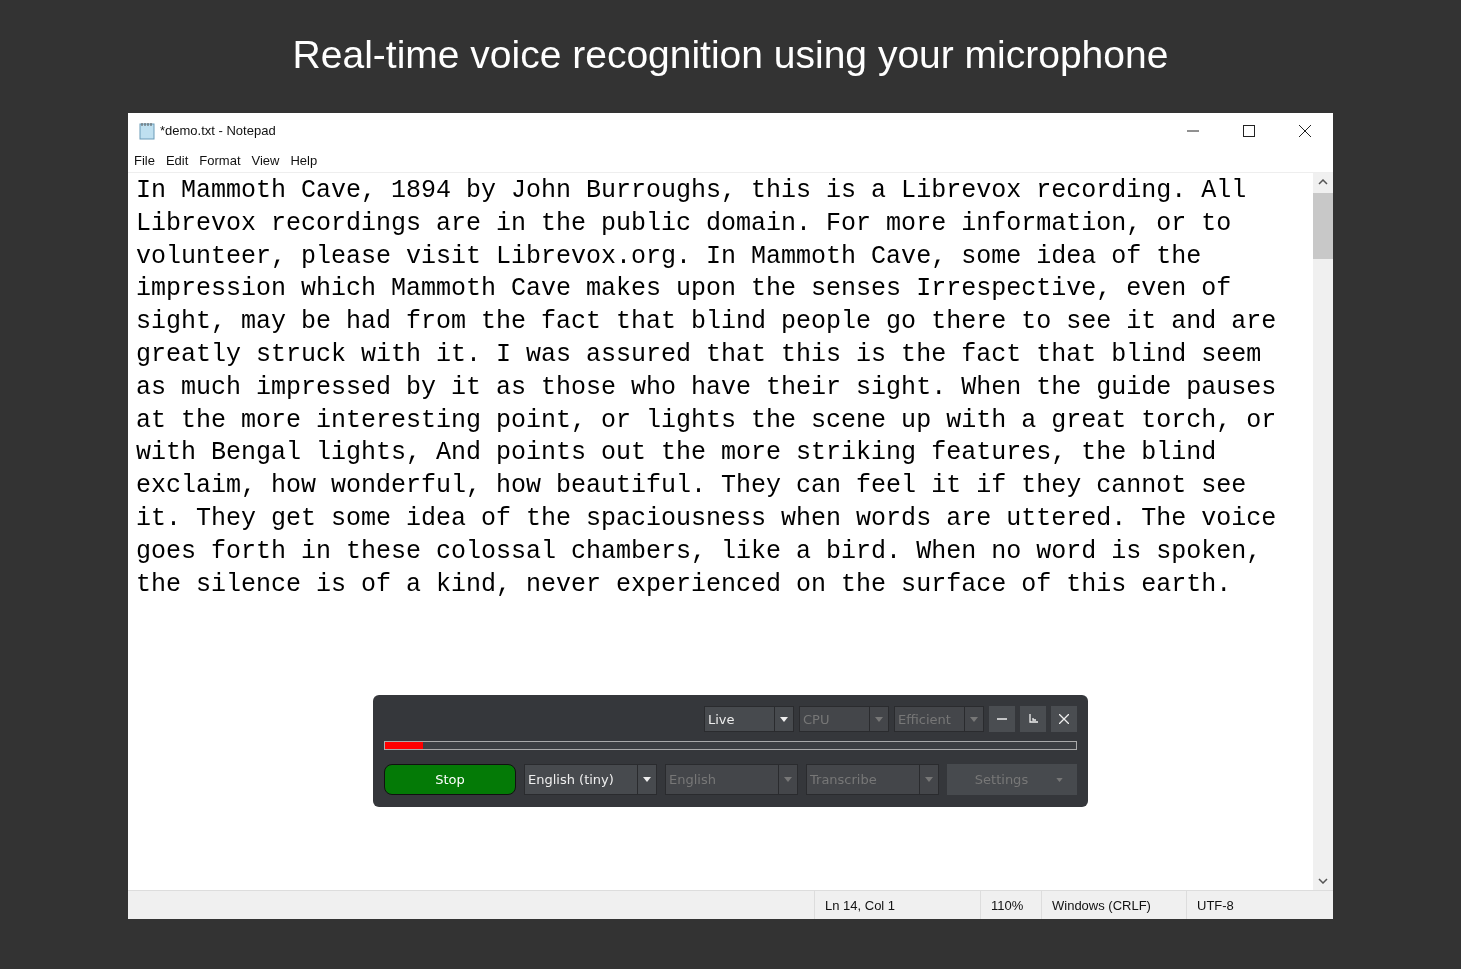  What do you see at coordinates (684, 223) in the screenshot?
I see `document-text-line: Librevox recordings are in the public domain. For more information, or to` at bounding box center [684, 223].